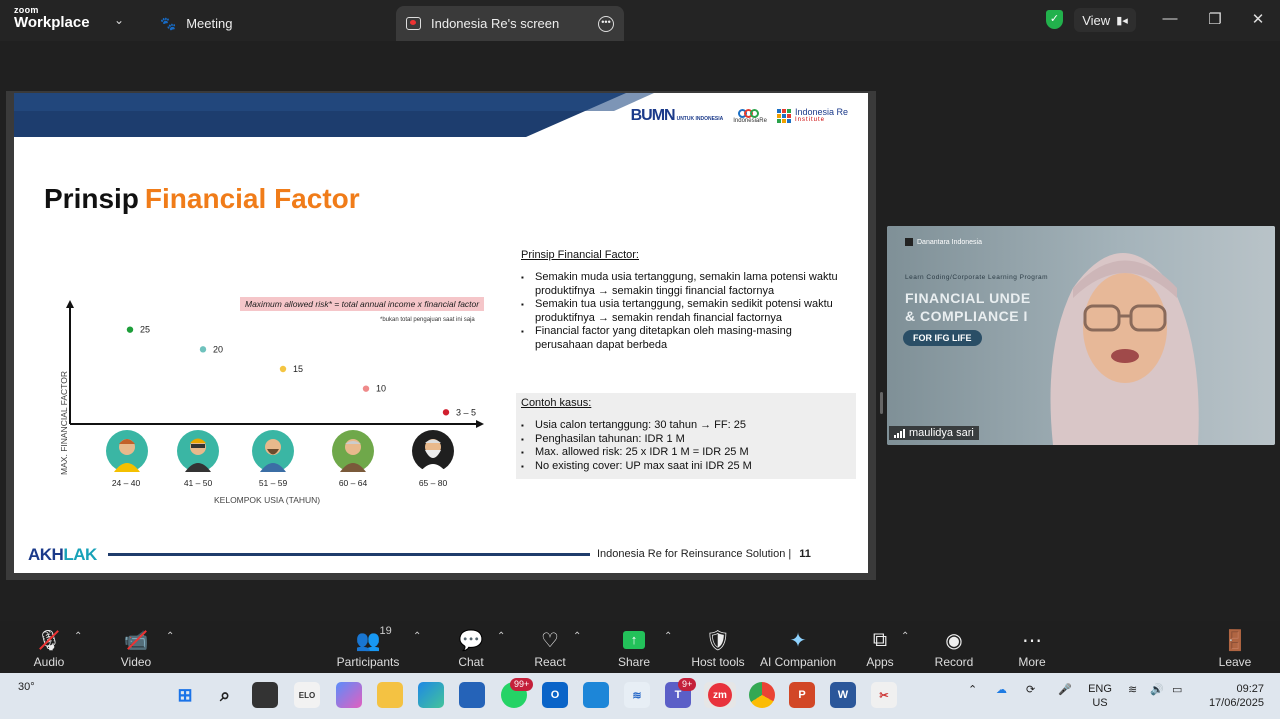  I want to click on host-tools-button: 🛡 Host tools, so click(718, 648).